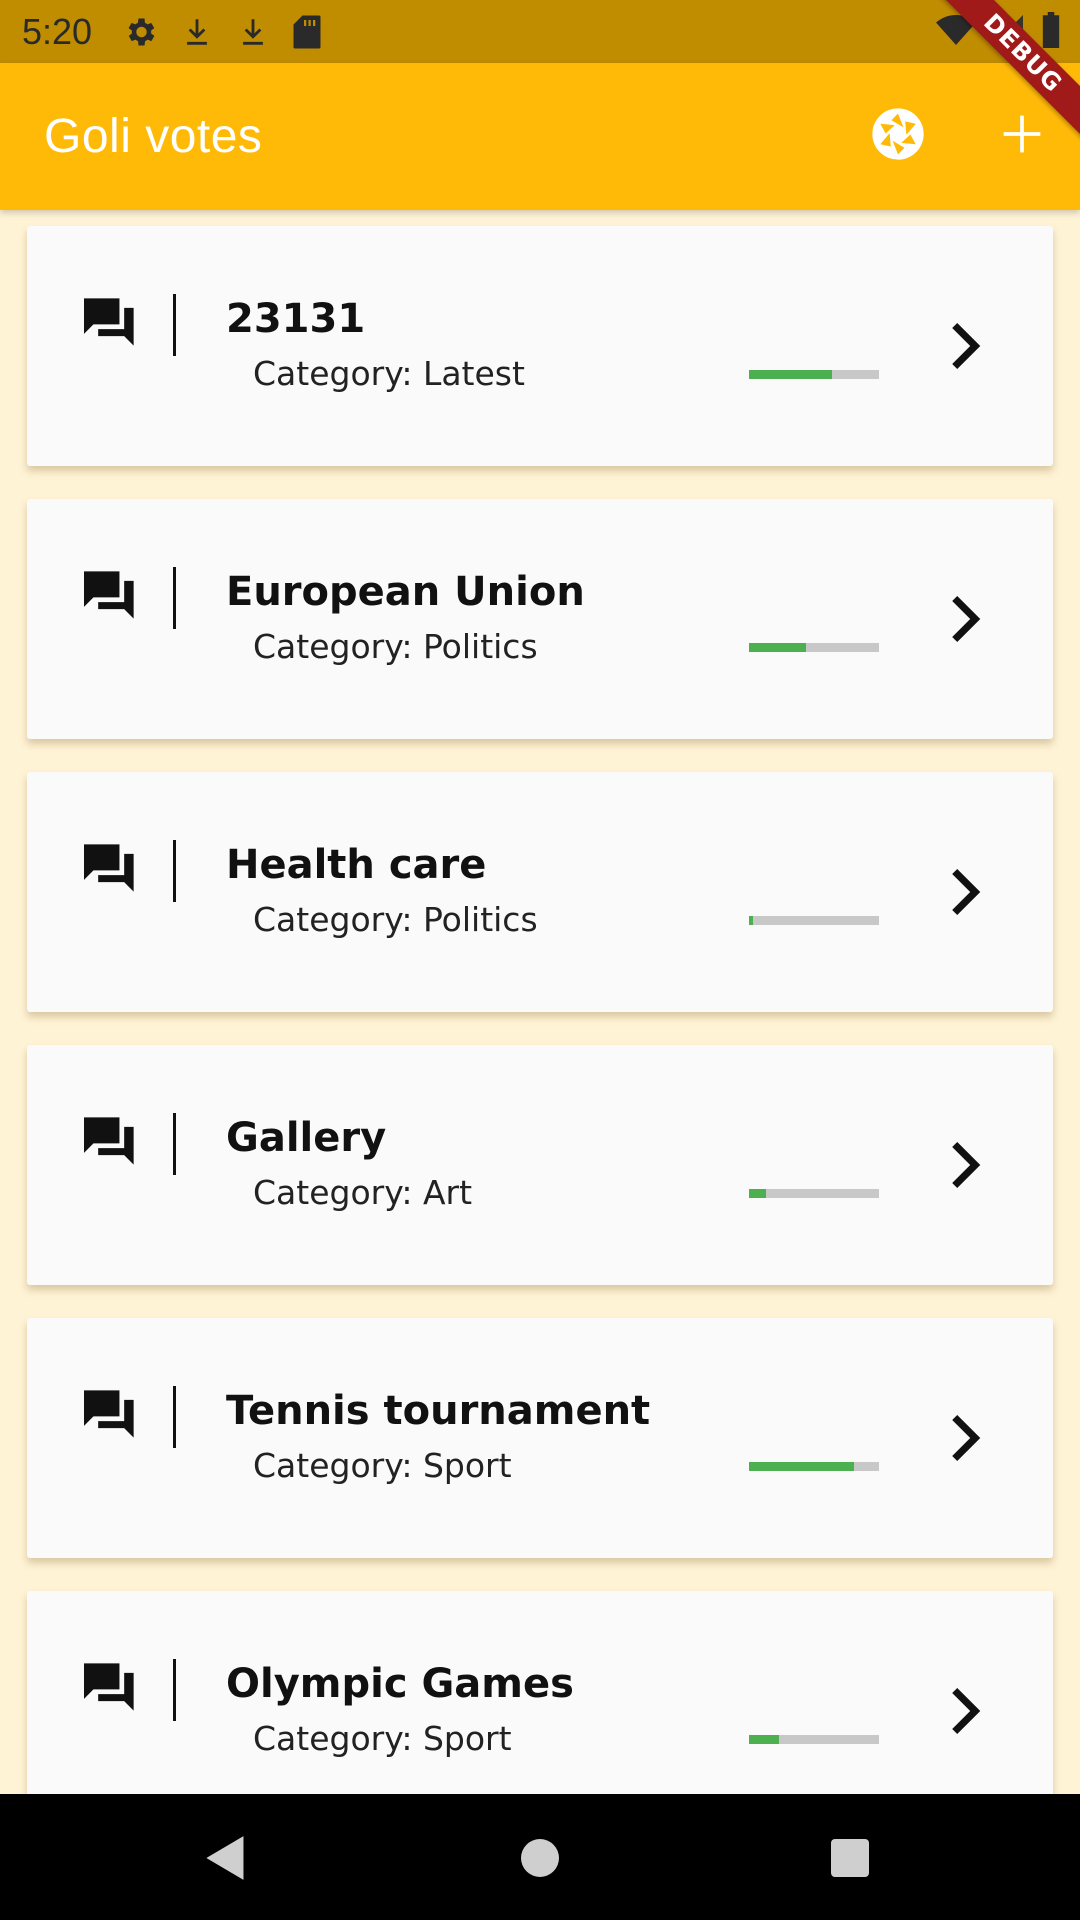  Describe the element at coordinates (540, 31) in the screenshot. I see `status-bar: 5:20` at that location.